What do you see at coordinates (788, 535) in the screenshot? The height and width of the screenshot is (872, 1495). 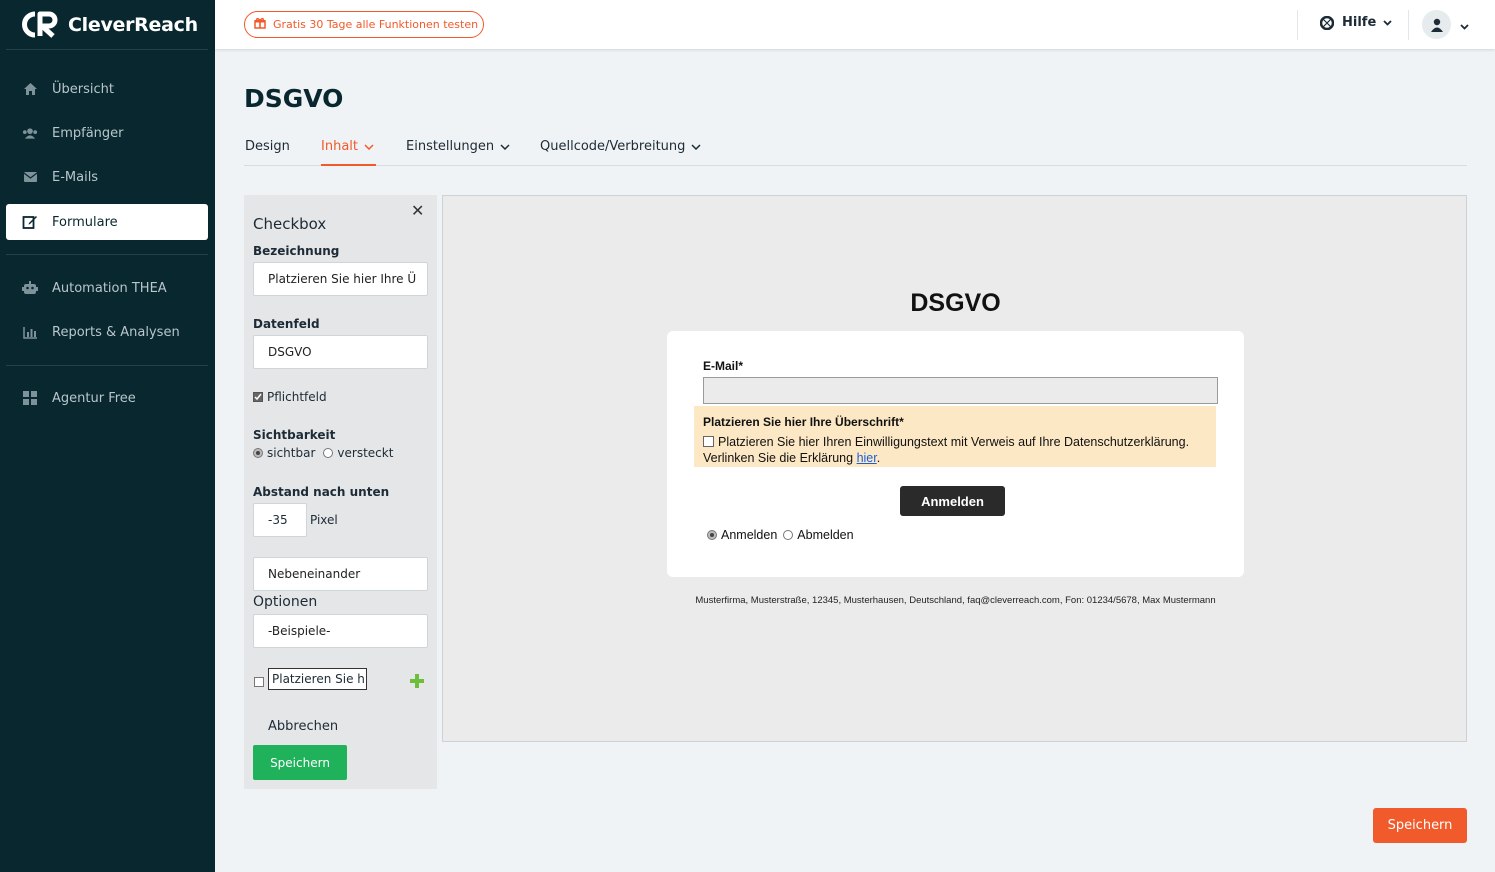 I see `abmelden-radio` at bounding box center [788, 535].